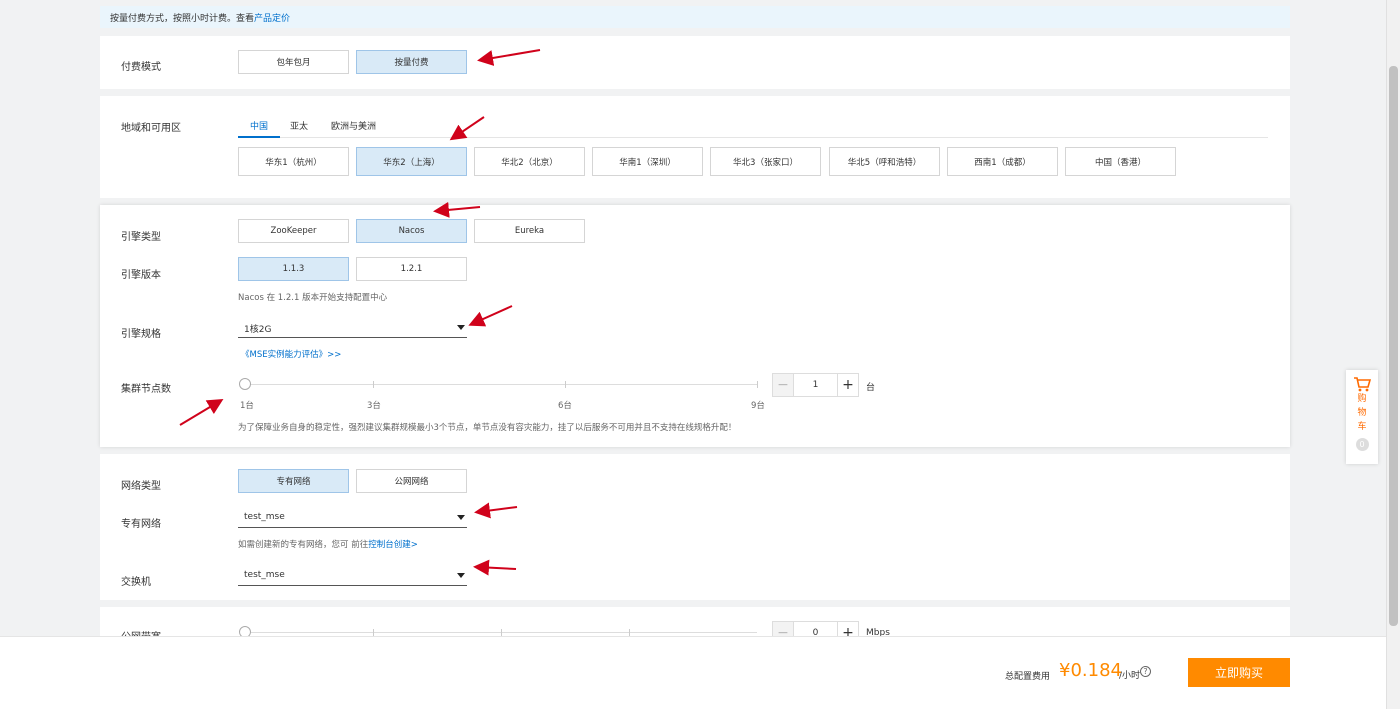 This screenshot has height=709, width=1400. What do you see at coordinates (293, 161) in the screenshot?
I see `zone-button-hangzhou: 华东1（杭州）` at bounding box center [293, 161].